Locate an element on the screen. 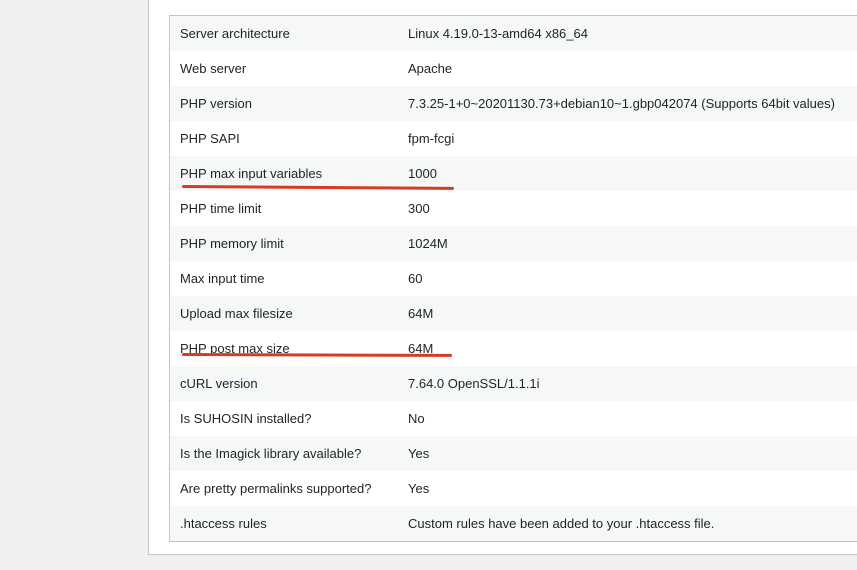  row-value: 60 is located at coordinates (415, 278).